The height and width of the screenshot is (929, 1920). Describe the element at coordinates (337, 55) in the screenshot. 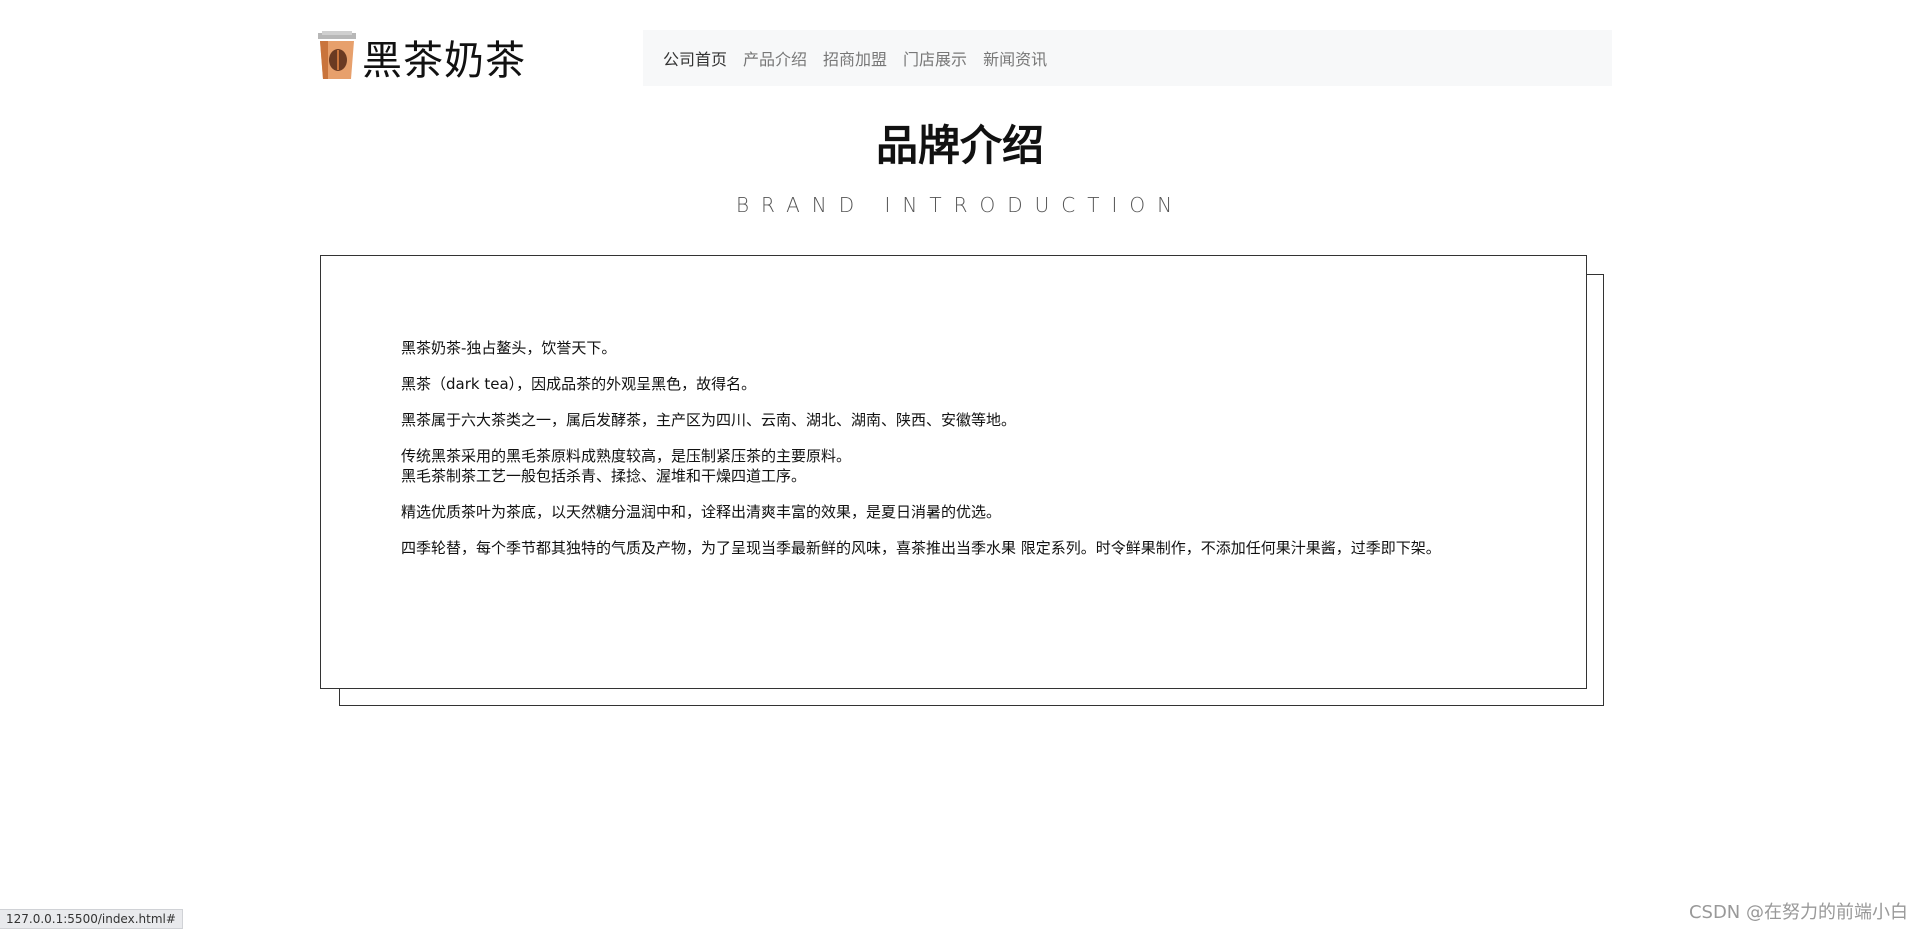

I see `milk-tea-cup-icon` at that location.